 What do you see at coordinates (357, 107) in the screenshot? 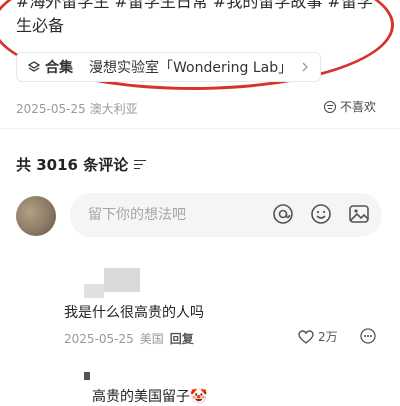
I see `dislike-label: 不喜欢` at bounding box center [357, 107].